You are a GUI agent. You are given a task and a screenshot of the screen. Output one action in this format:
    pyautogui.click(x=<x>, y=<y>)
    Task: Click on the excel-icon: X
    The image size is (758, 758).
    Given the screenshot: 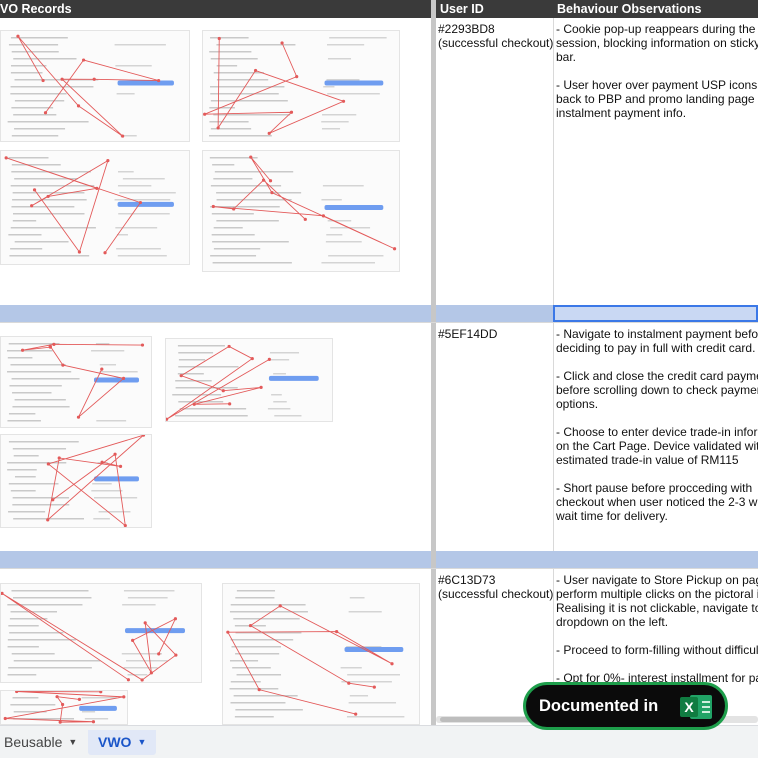 What is the action you would take?
    pyautogui.click(x=697, y=707)
    